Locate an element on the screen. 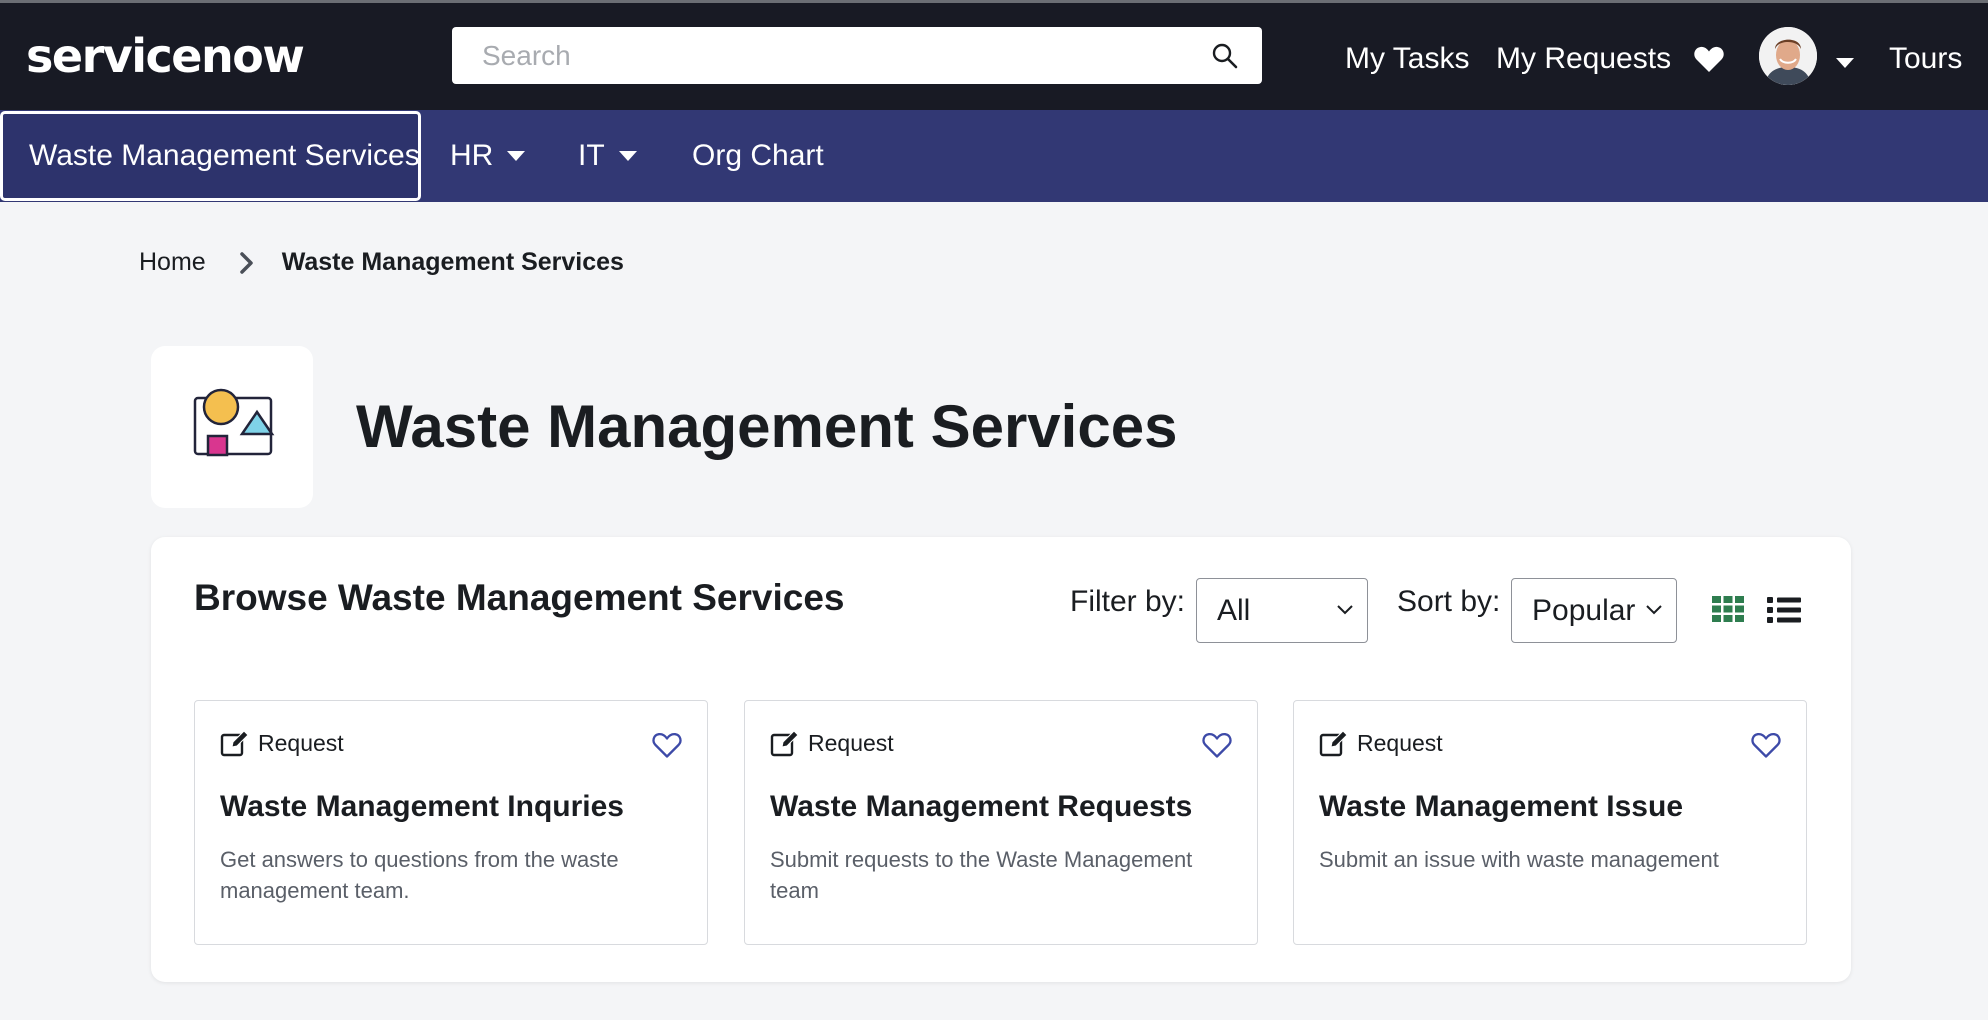  list-view-icon is located at coordinates (1784, 610).